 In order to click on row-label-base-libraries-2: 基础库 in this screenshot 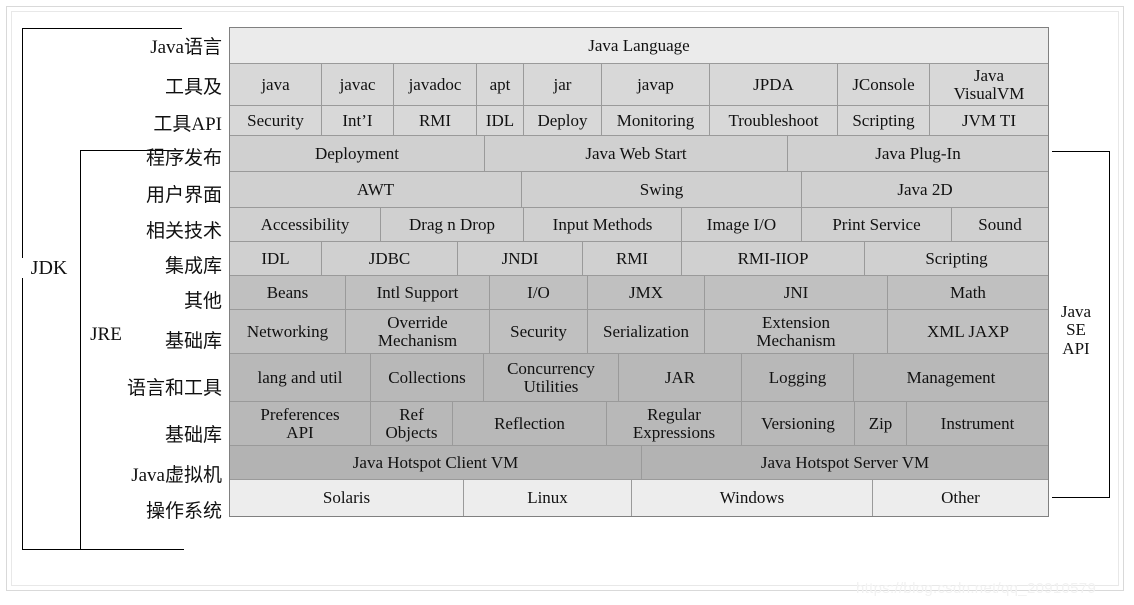, I will do `click(193, 435)`.